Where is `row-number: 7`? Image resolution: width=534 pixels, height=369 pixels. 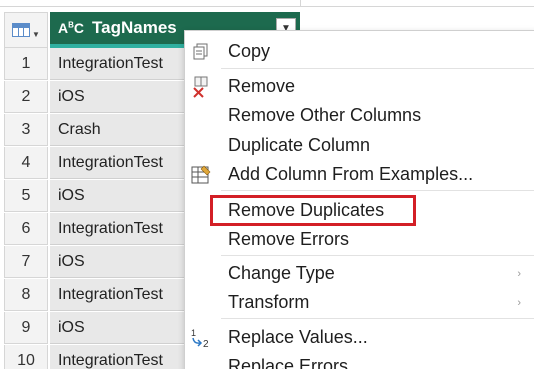 row-number: 7 is located at coordinates (26, 262).